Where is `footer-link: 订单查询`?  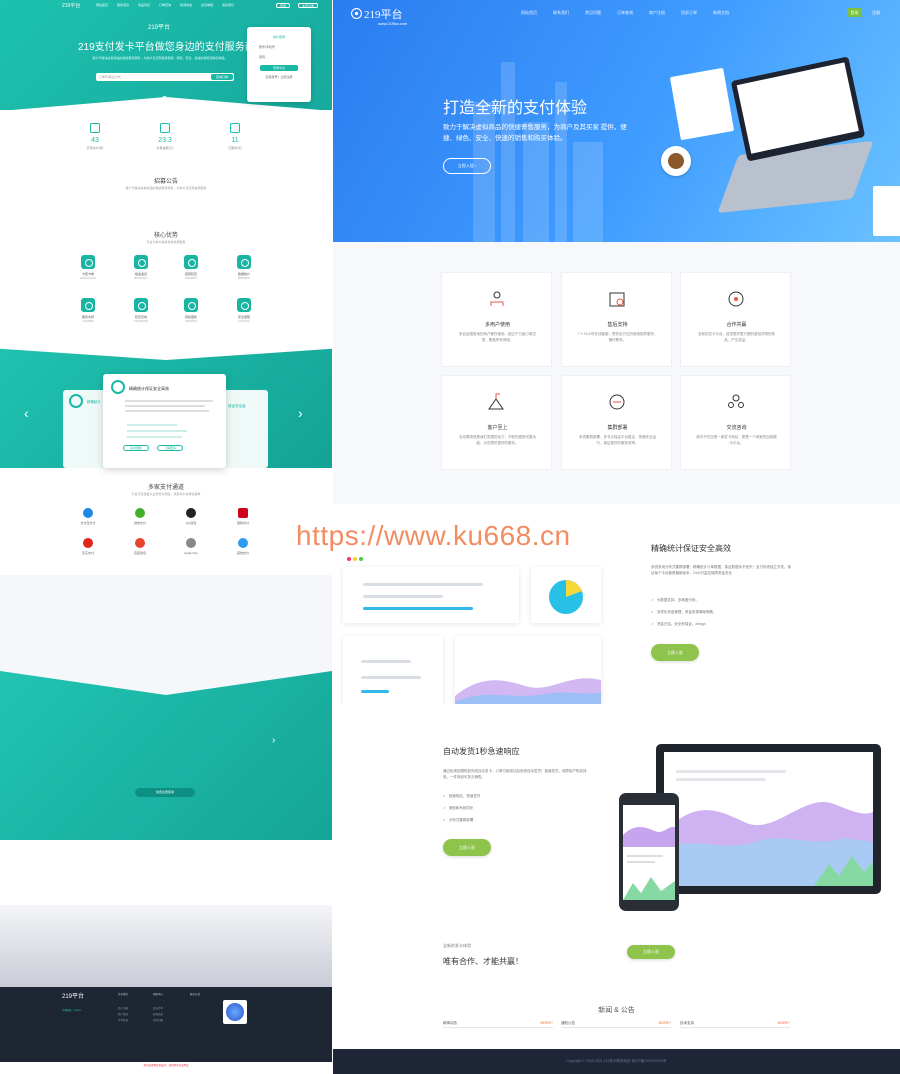
footer-link: 订单查询 is located at coordinates (123, 1021).